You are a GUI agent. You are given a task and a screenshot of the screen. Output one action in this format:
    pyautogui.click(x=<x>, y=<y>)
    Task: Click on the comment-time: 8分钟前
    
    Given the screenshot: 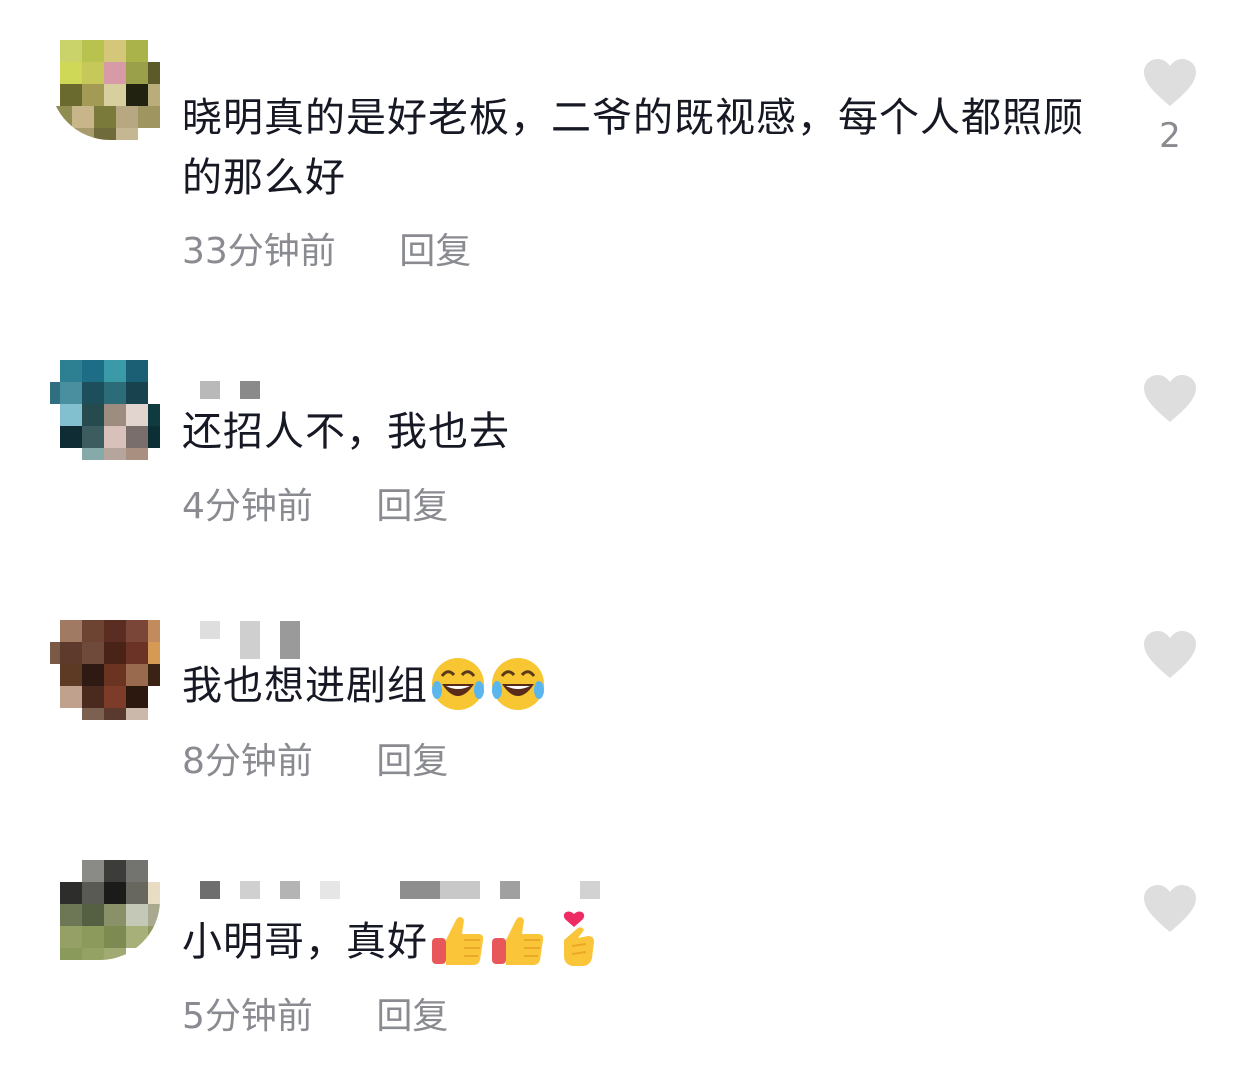 What is the action you would take?
    pyautogui.click(x=247, y=761)
    